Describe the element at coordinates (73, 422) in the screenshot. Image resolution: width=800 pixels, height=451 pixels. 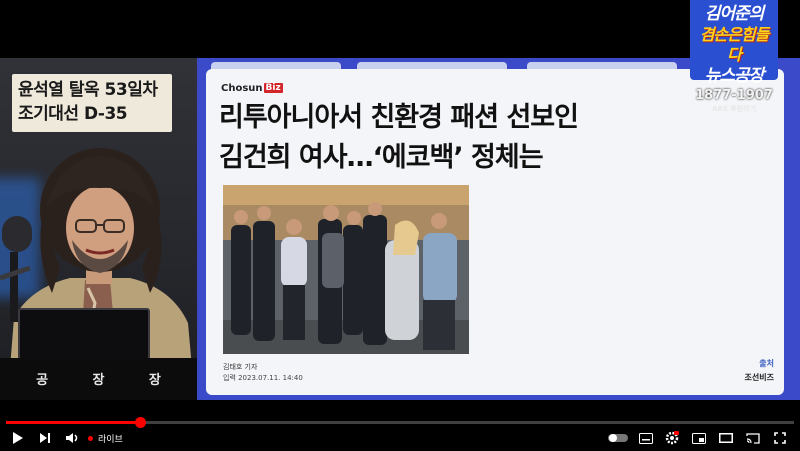
I see `progress-fill` at that location.